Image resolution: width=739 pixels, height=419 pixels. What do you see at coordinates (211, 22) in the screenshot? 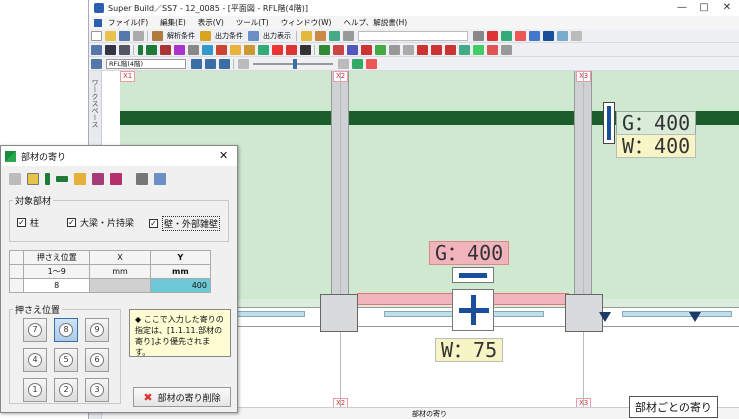
I see `menu-view: 表示(V)` at bounding box center [211, 22].